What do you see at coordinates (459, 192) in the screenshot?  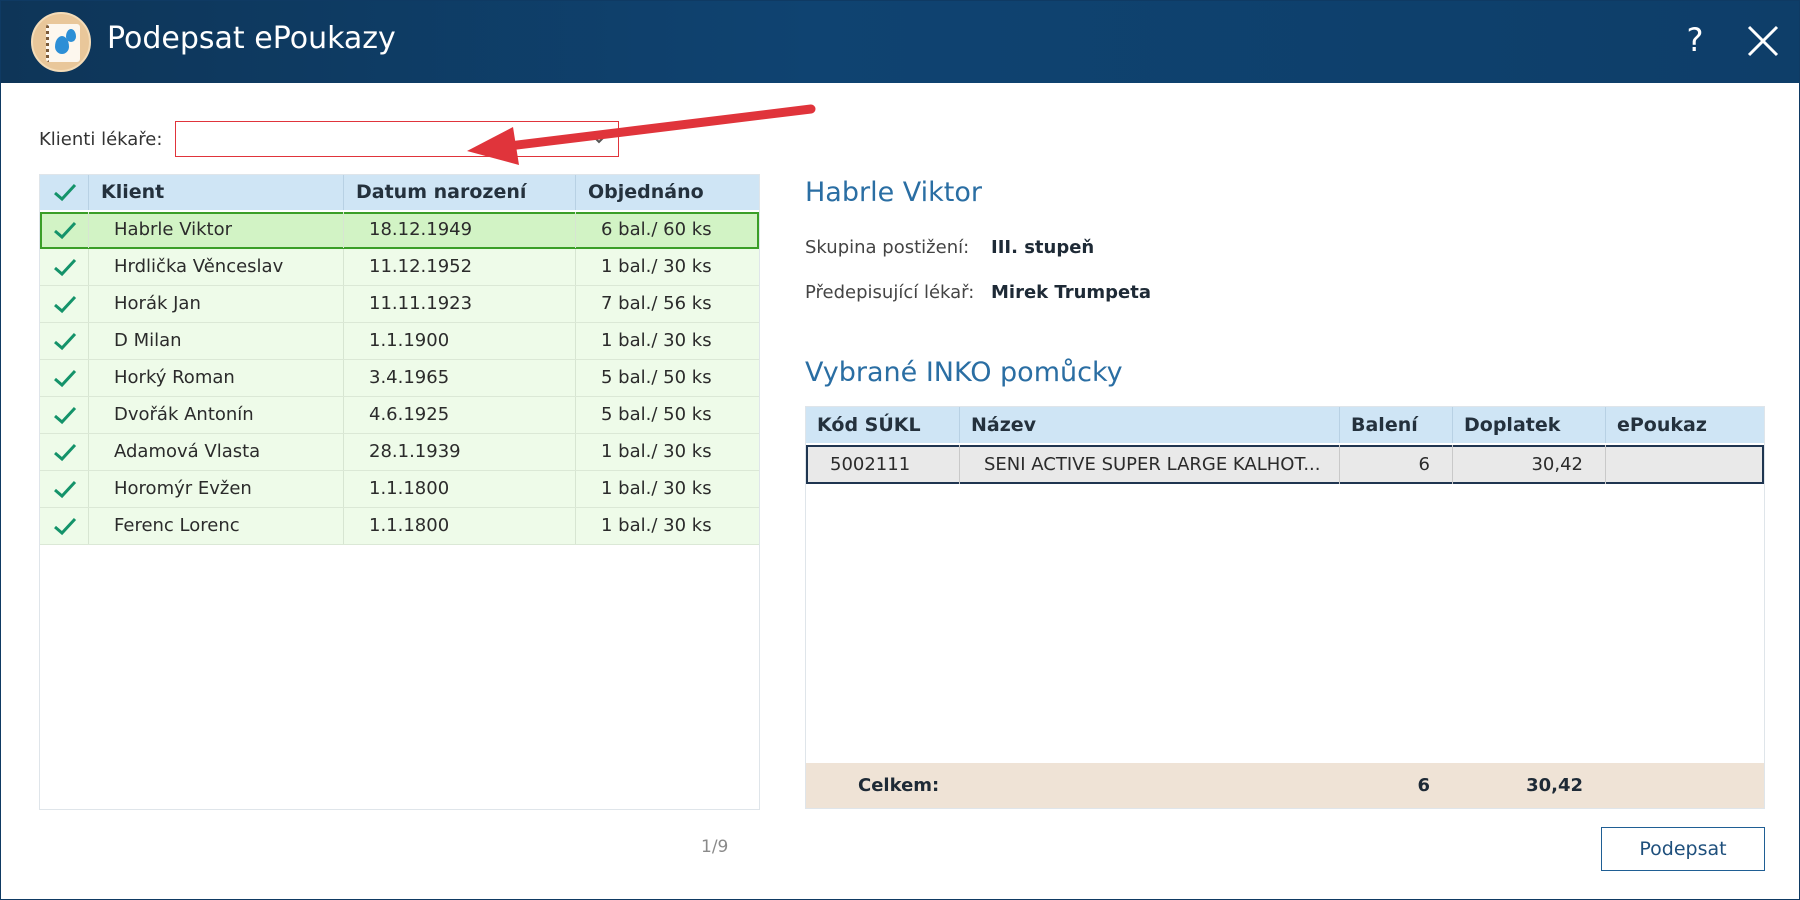 I see `column-header-birth-date: Datum narození` at bounding box center [459, 192].